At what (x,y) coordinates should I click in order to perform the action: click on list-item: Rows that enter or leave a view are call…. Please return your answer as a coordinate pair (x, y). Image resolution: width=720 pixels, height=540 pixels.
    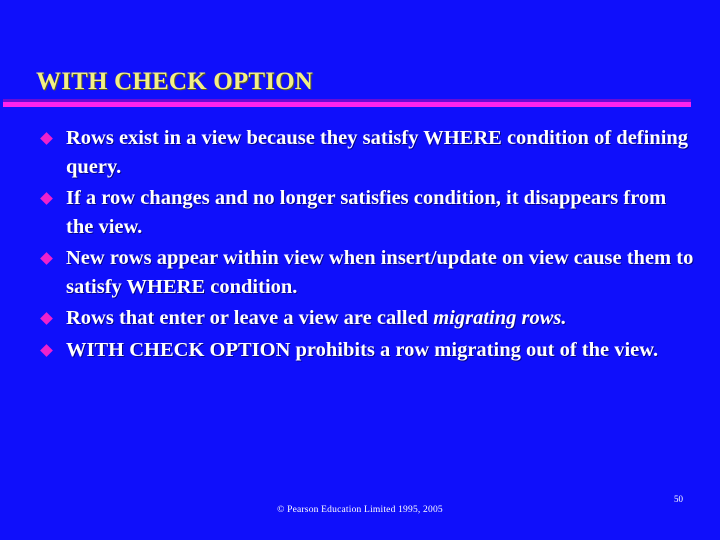
    Looking at the image, I should click on (366, 318).